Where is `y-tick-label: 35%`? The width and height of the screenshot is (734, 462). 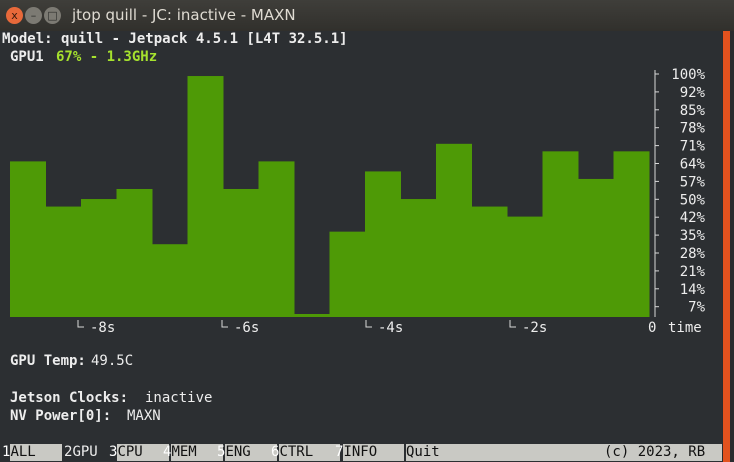 y-tick-label: 35% is located at coordinates (693, 236).